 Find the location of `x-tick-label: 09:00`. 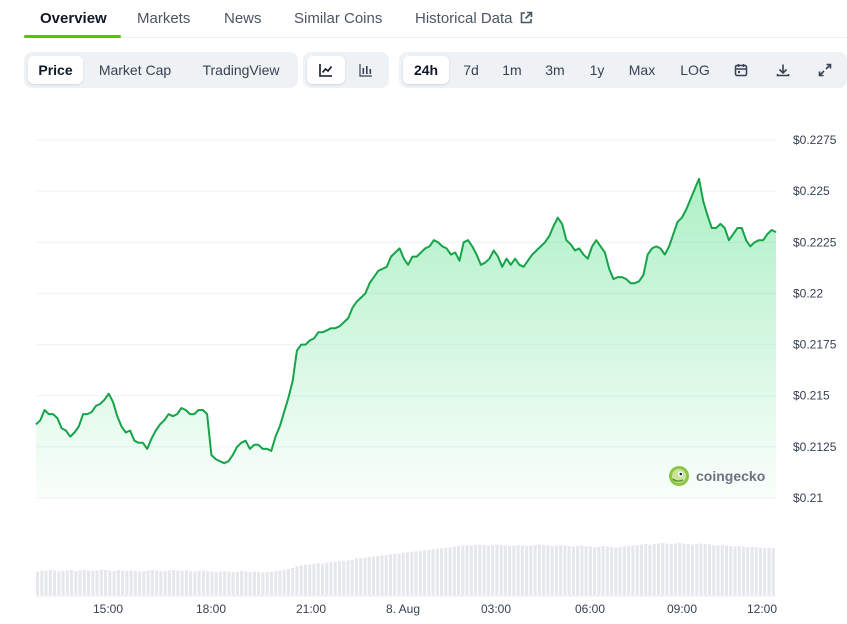

x-tick-label: 09:00 is located at coordinates (682, 609).